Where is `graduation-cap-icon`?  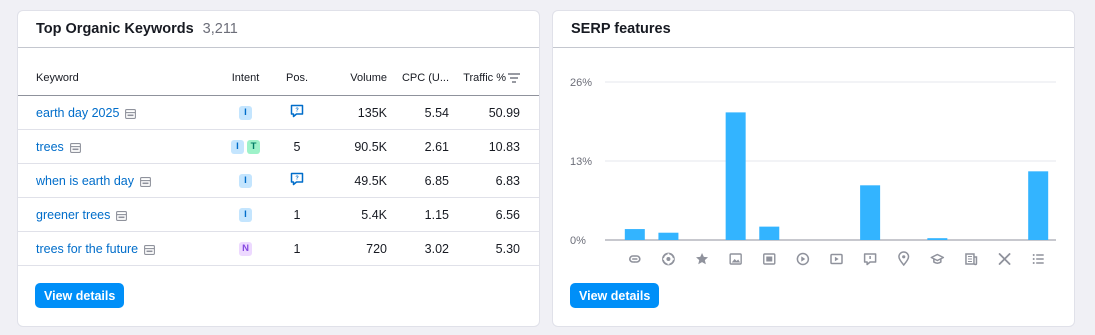 graduation-cap-icon is located at coordinates (937, 258).